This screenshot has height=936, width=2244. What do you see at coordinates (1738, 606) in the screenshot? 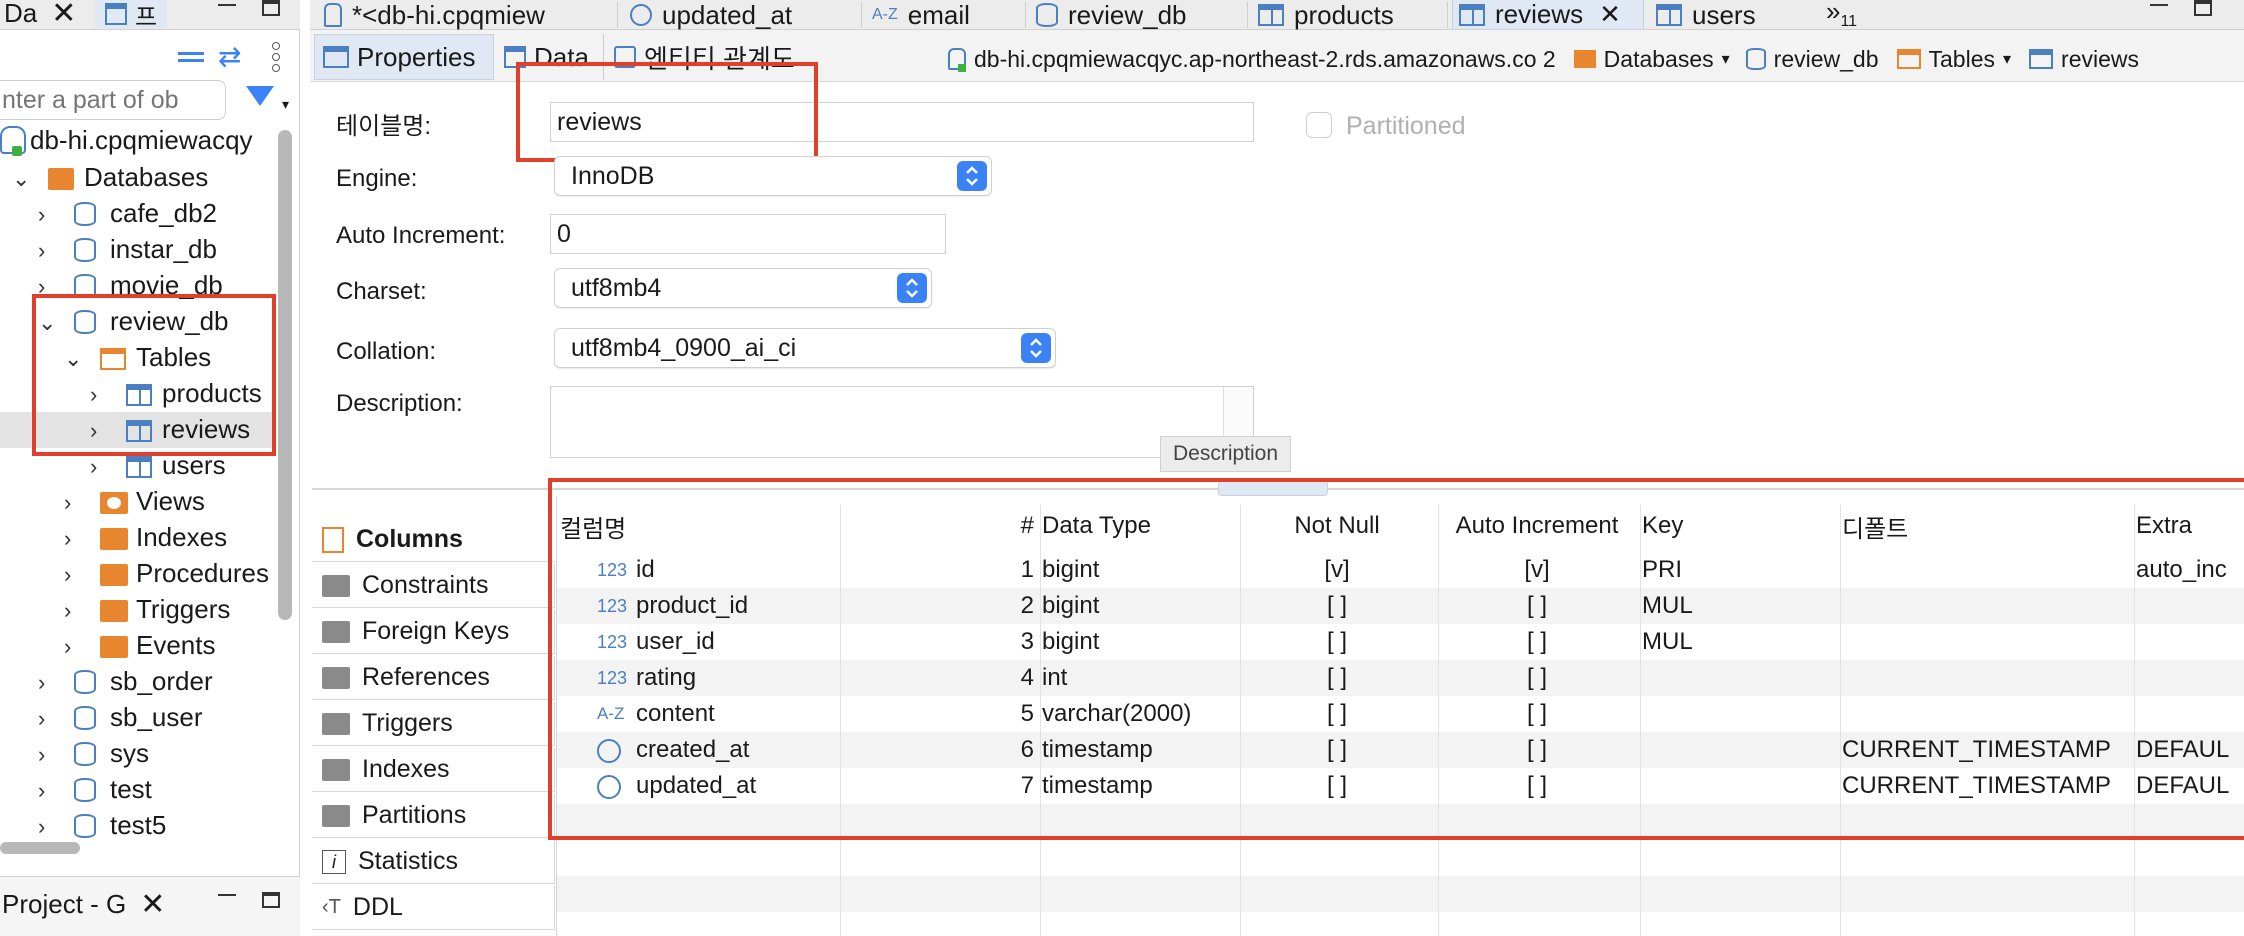
I see `cell-key: MUL` at bounding box center [1738, 606].